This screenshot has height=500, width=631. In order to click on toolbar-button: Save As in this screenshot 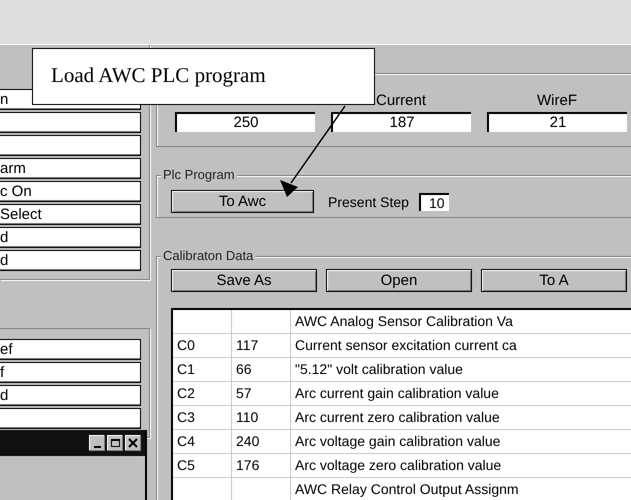, I will do `click(244, 280)`.